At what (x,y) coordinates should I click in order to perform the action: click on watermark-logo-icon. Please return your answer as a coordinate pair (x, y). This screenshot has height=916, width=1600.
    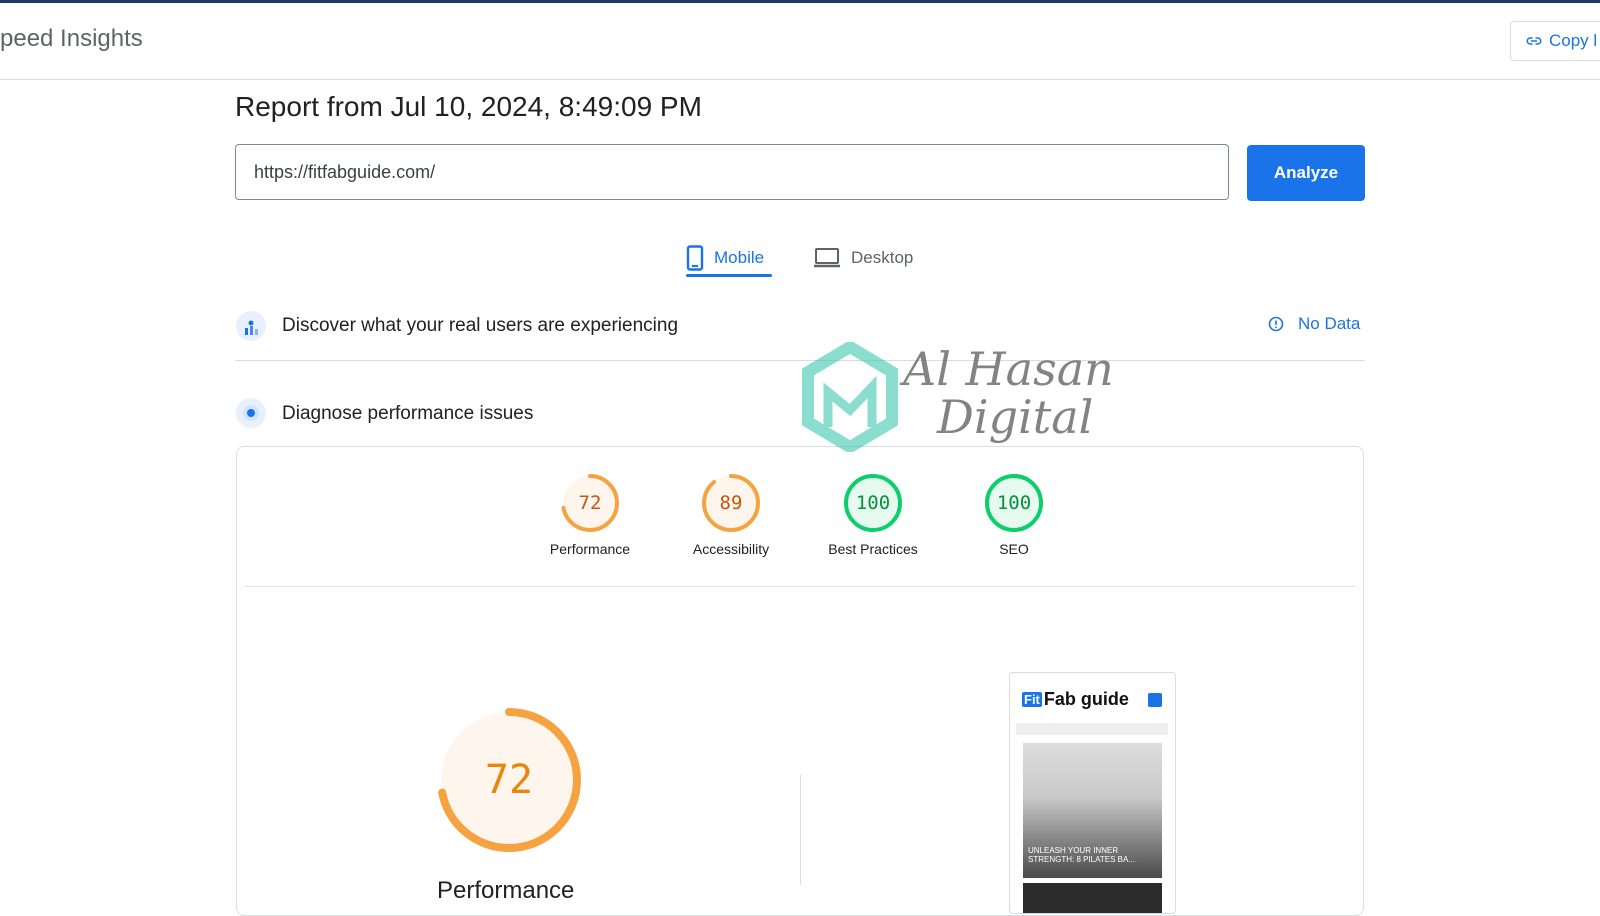
    Looking at the image, I should click on (850, 397).